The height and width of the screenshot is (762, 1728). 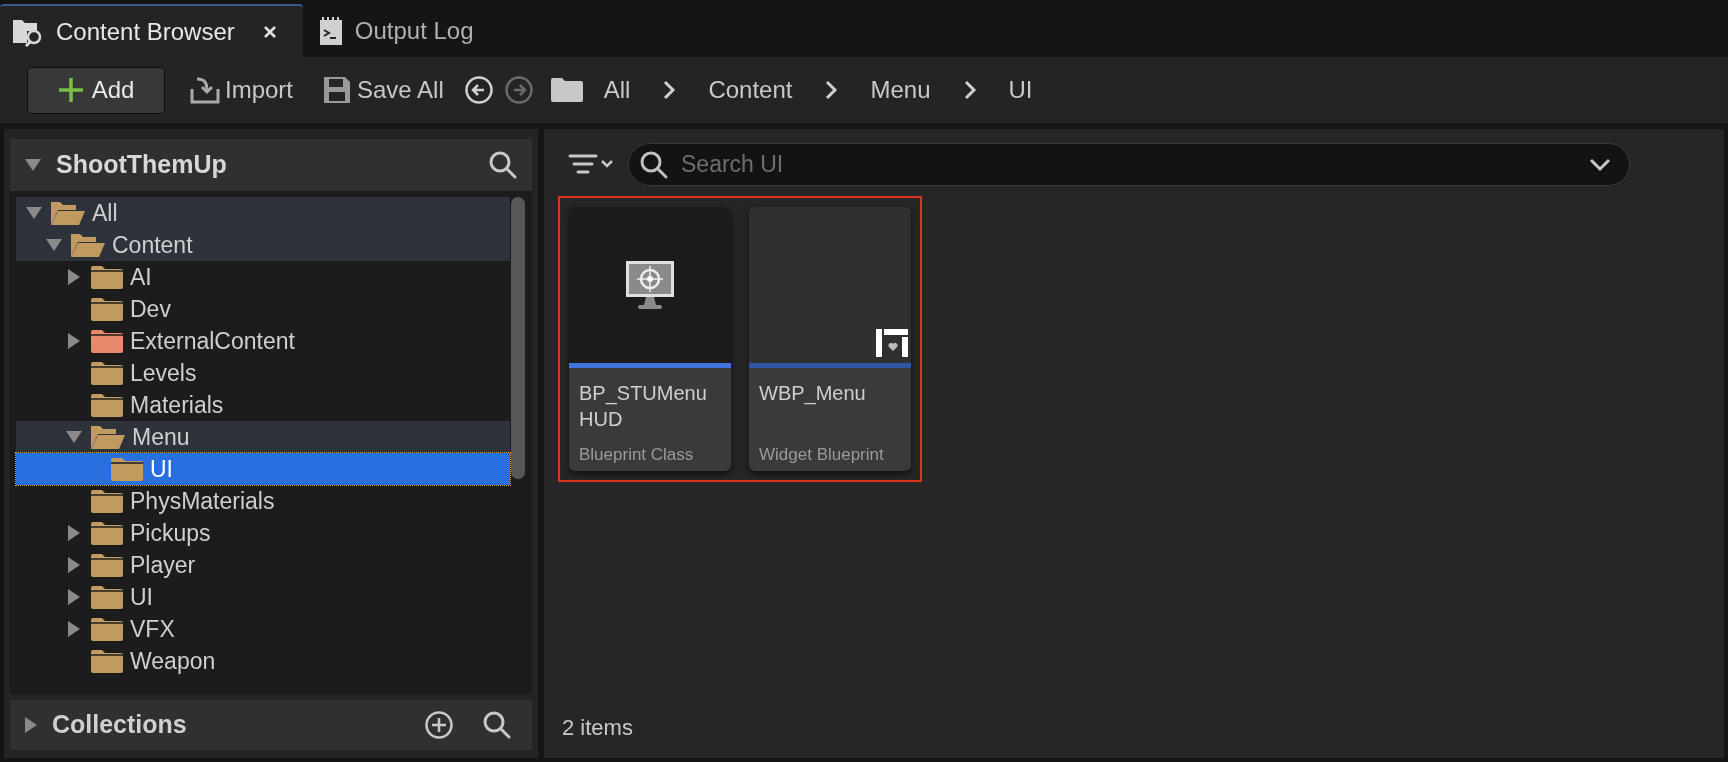 I want to click on notepad-icon, so click(x=330, y=30).